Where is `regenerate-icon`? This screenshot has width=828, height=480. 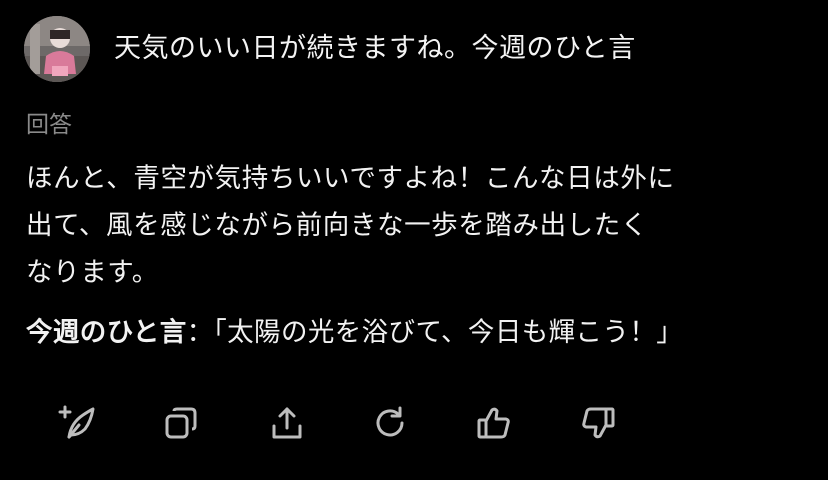
regenerate-icon is located at coordinates (390, 423).